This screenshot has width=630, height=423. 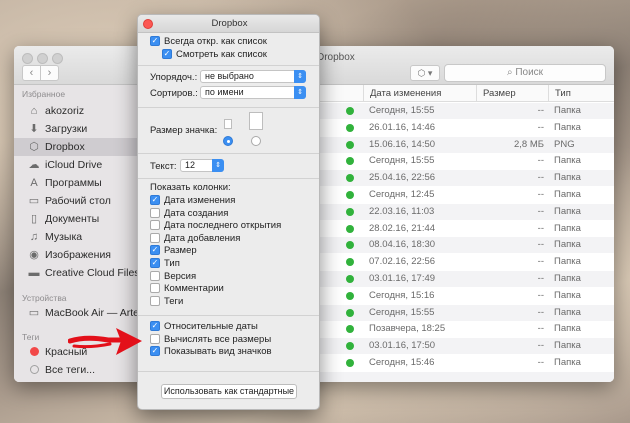 What do you see at coordinates (163, 166) in the screenshot?
I see `text-size-label: Текст:` at bounding box center [163, 166].